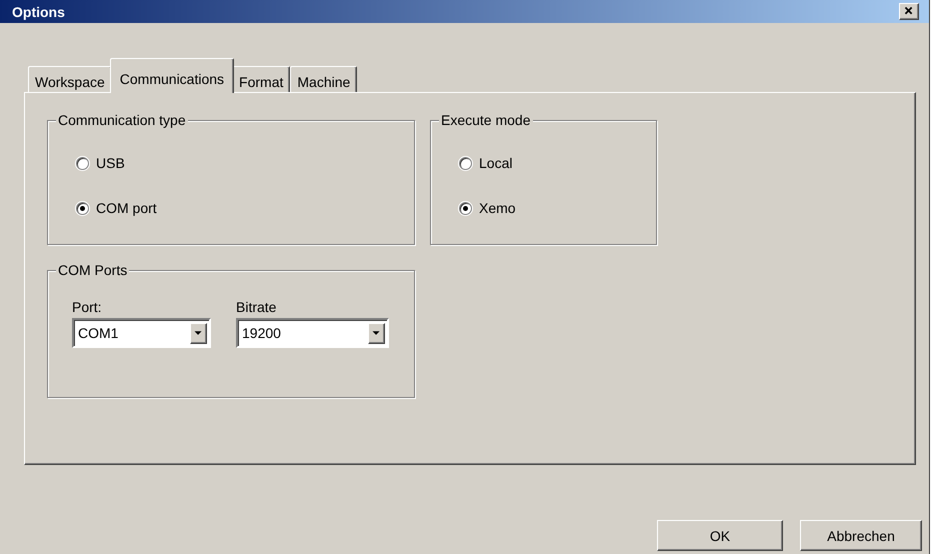 This screenshot has height=554, width=940. Describe the element at coordinates (126, 208) in the screenshot. I see `radio-label: COM port` at that location.